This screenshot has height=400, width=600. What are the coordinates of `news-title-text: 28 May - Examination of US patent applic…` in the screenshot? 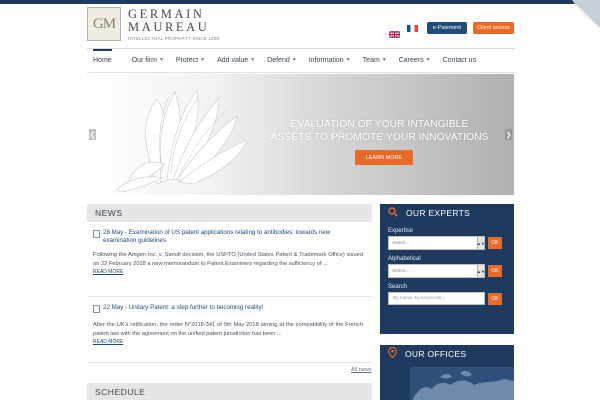 It's located at (217, 236).